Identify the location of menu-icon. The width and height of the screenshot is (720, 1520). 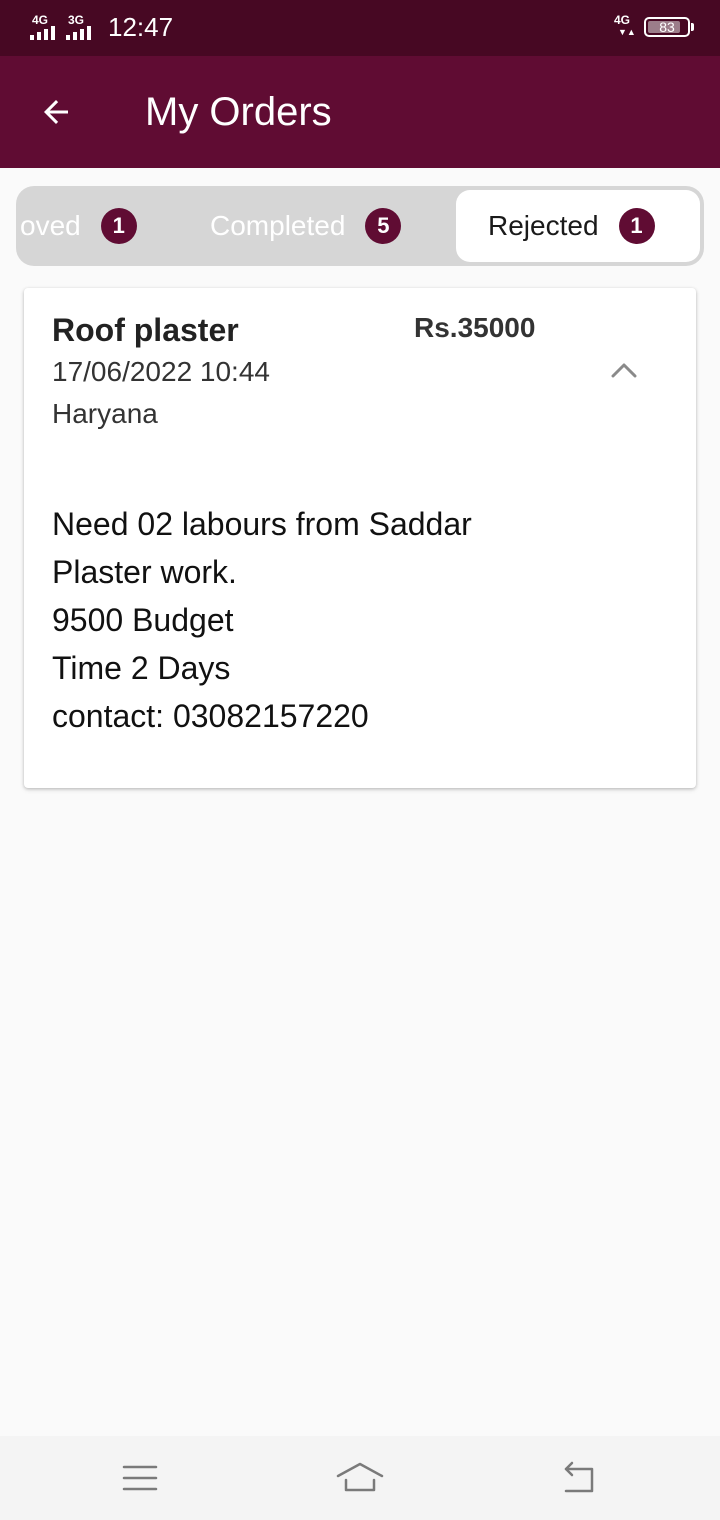
(140, 1478).